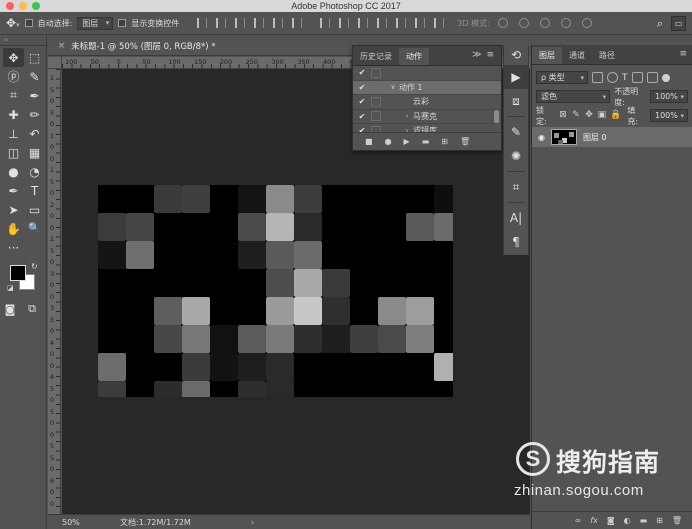 The height and width of the screenshot is (529, 692). I want to click on pen-tool-icon: ✒, so click(13, 190).